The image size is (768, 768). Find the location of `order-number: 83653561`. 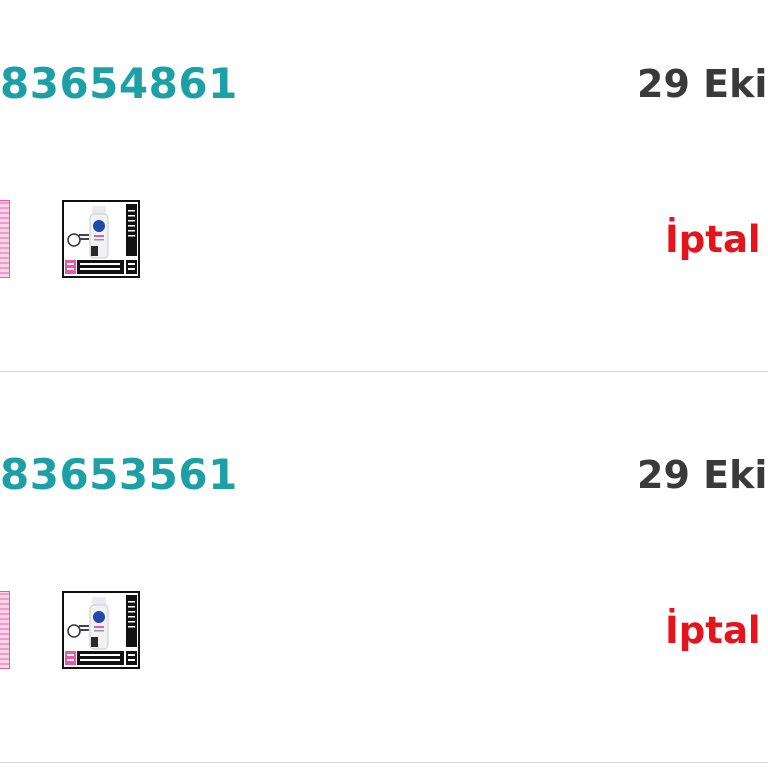

order-number: 83653561 is located at coordinates (119, 475).